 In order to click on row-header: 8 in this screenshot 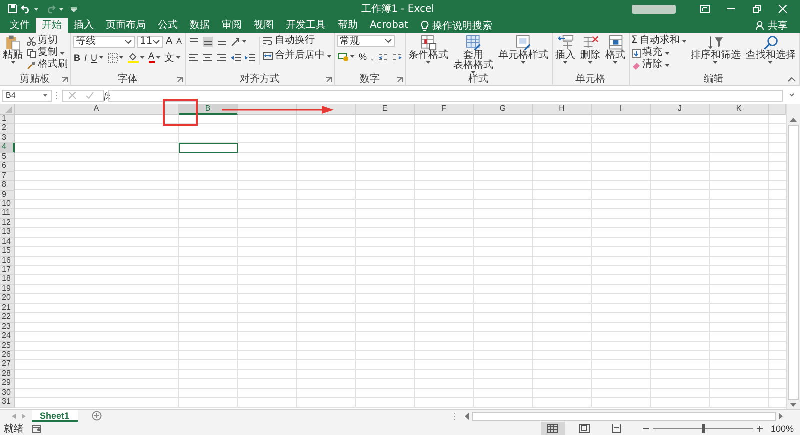, I will do `click(7, 185)`.